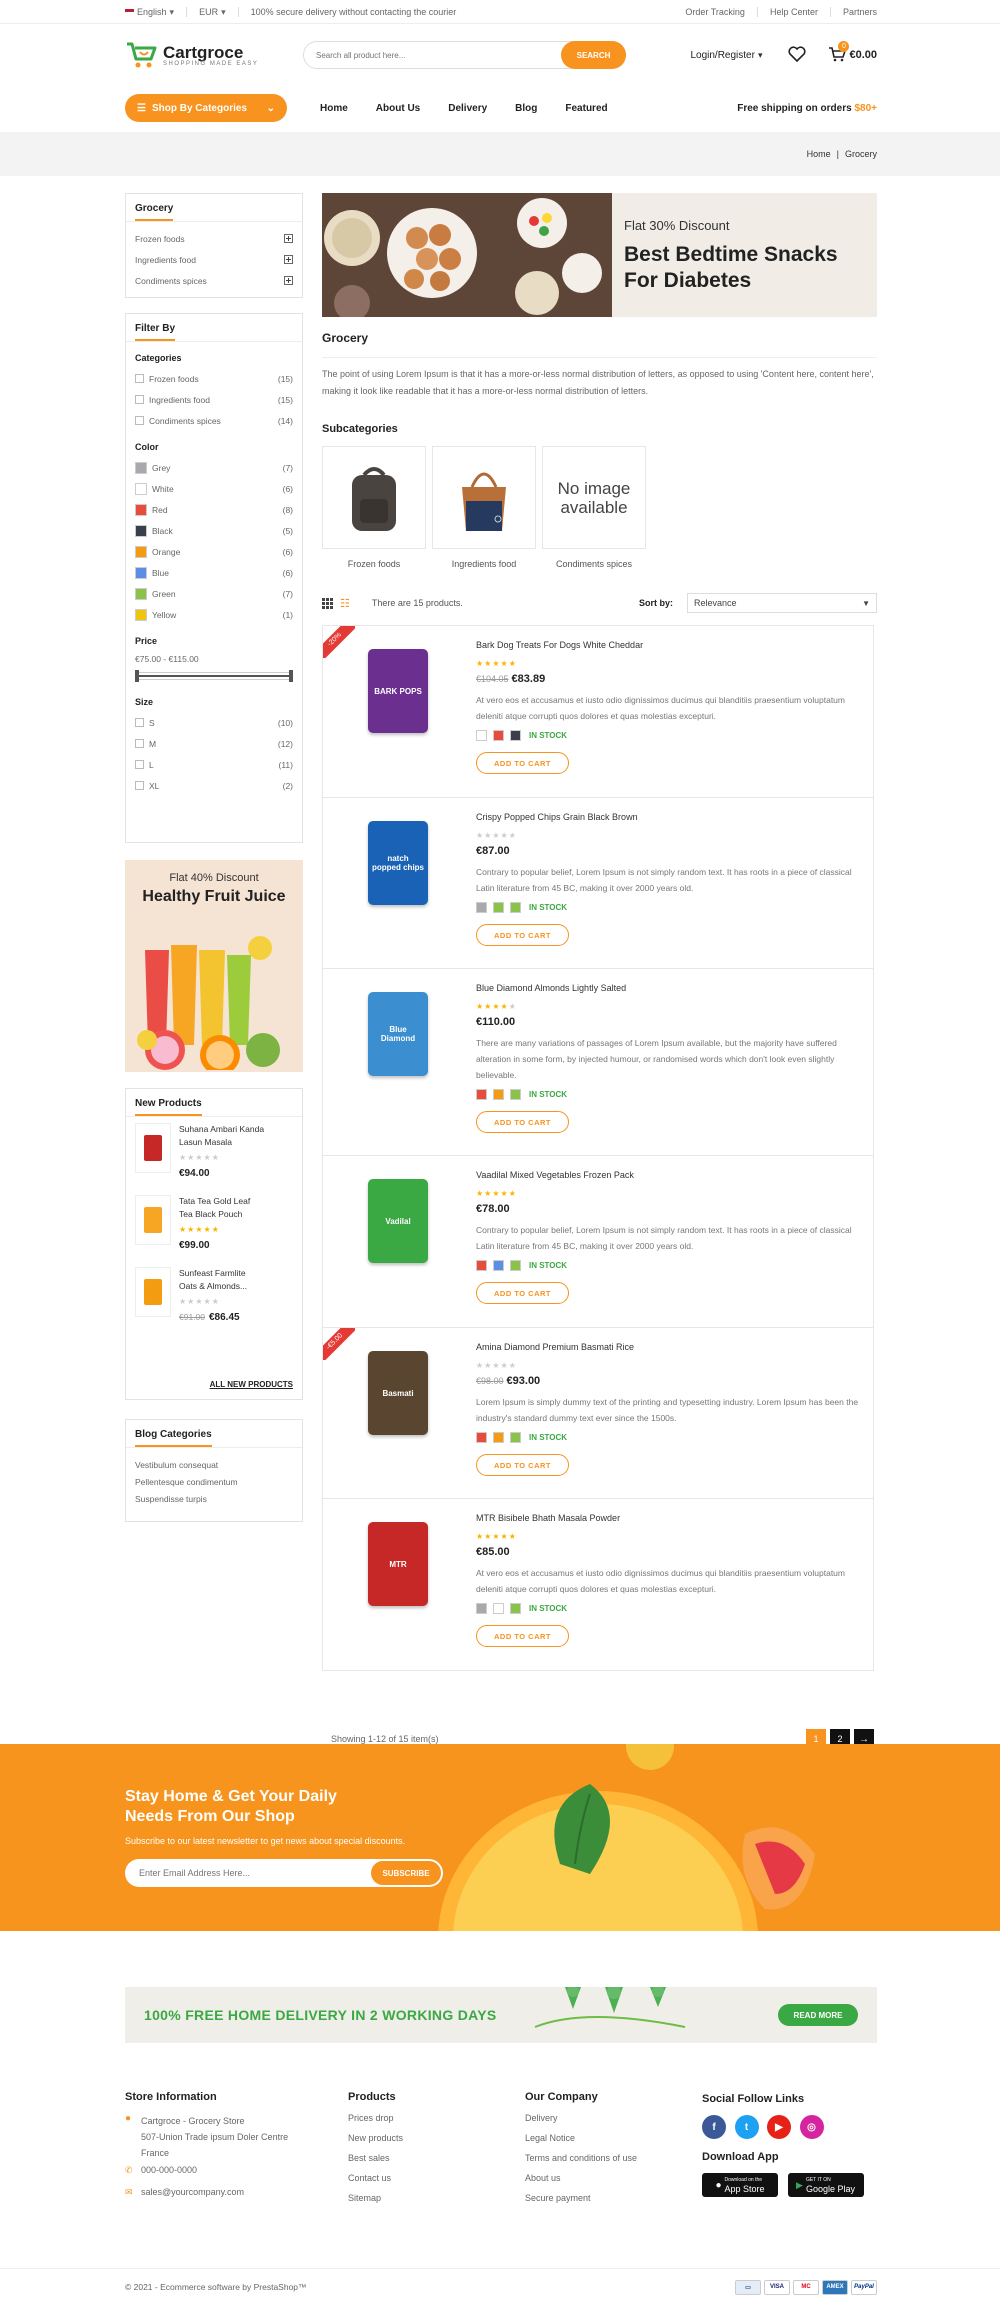  I want to click on currency-selector: EUR, so click(208, 12).